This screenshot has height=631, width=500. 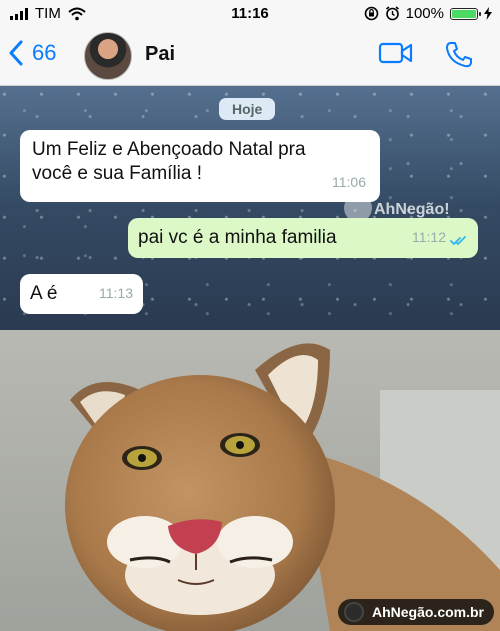 I want to click on mascot-icon, so click(x=353, y=612).